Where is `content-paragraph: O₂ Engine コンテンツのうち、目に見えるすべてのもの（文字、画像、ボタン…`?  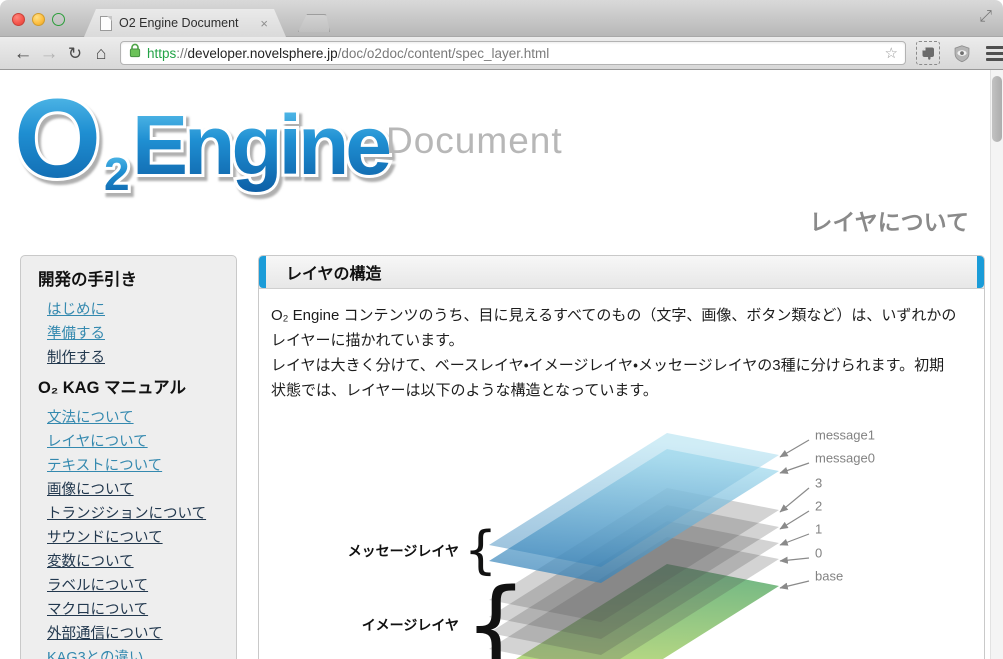
content-paragraph: O₂ Engine コンテンツのうち、目に見えるすべてのもの（文字、画像、ボタン… is located at coordinates (614, 328).